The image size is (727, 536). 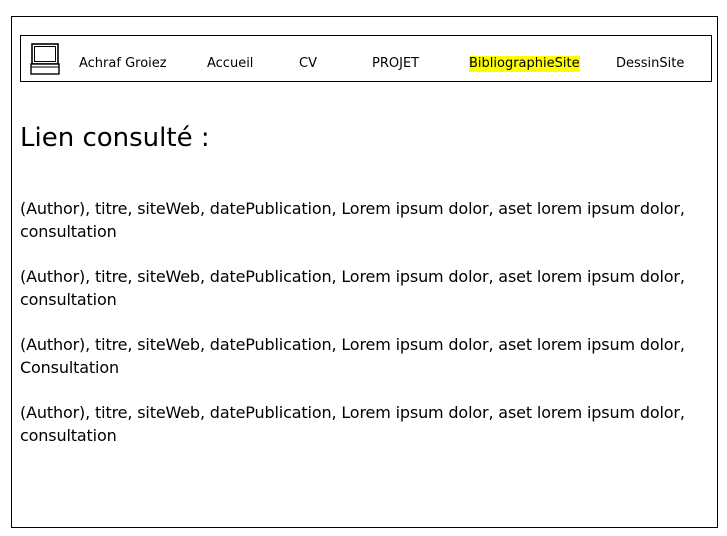 I want to click on page-title: Lien consulté :, so click(x=115, y=138).